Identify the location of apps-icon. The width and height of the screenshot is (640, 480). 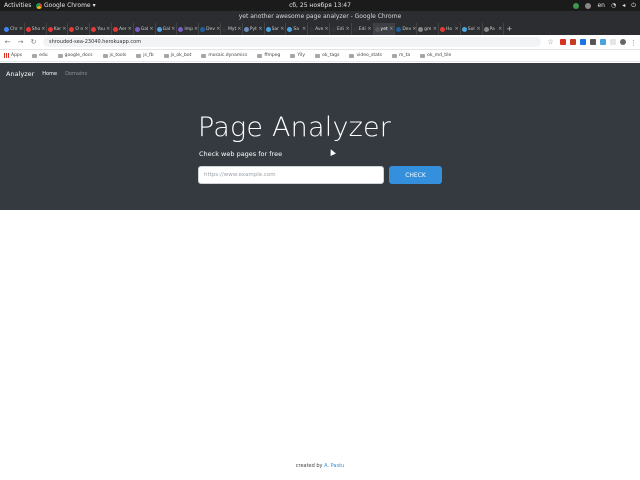
(6, 55).